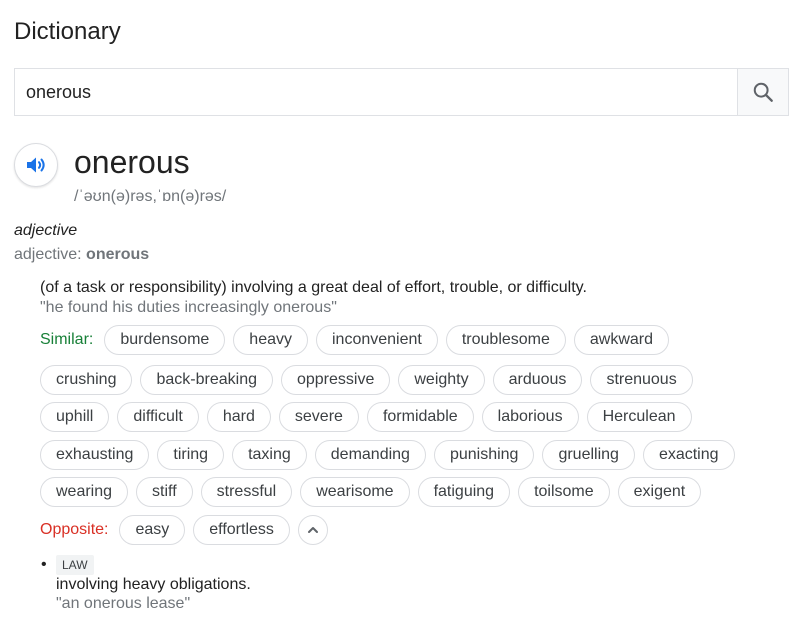 This screenshot has height=620, width=802. I want to click on synonym-chip: back-breaking, so click(206, 380).